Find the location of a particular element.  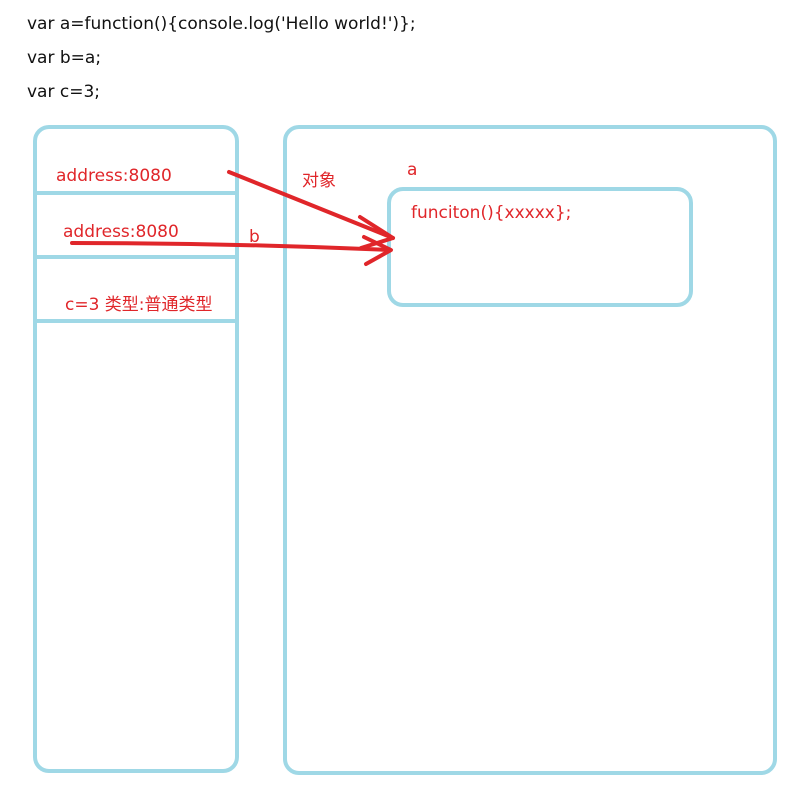

stack-row-2-address: address:8080 is located at coordinates (121, 232).